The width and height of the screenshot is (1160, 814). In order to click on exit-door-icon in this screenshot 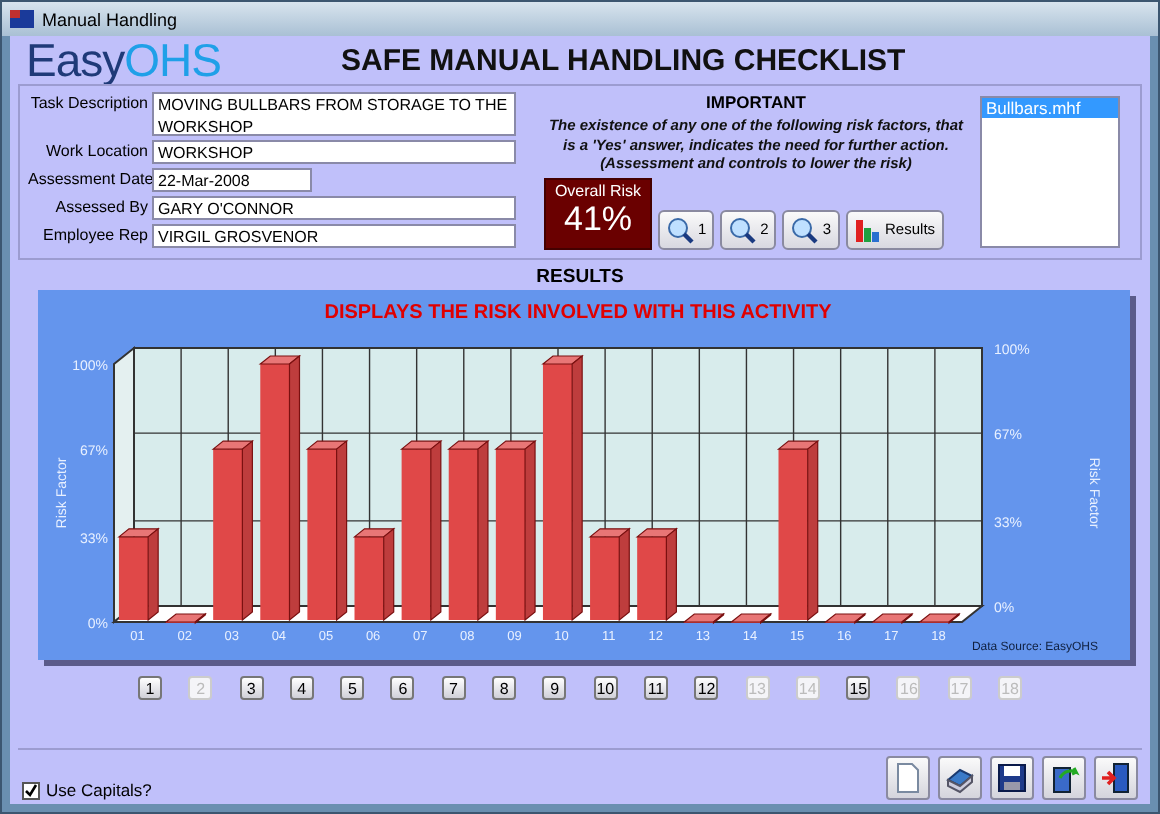, I will do `click(1116, 778)`.